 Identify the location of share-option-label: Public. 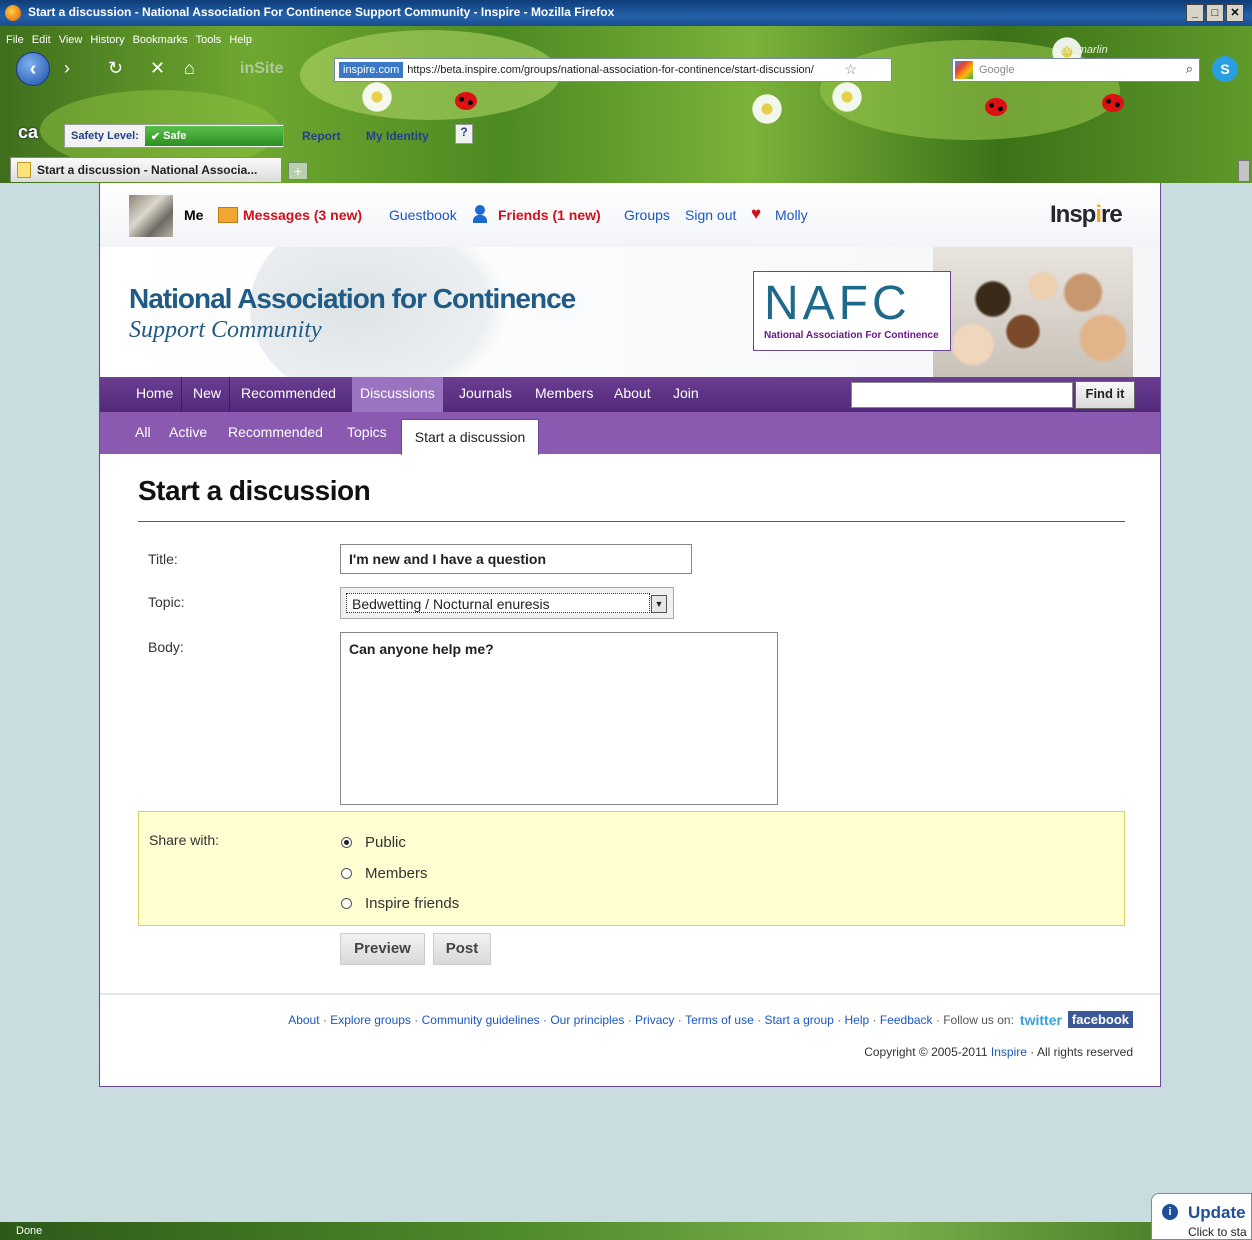
(385, 842).